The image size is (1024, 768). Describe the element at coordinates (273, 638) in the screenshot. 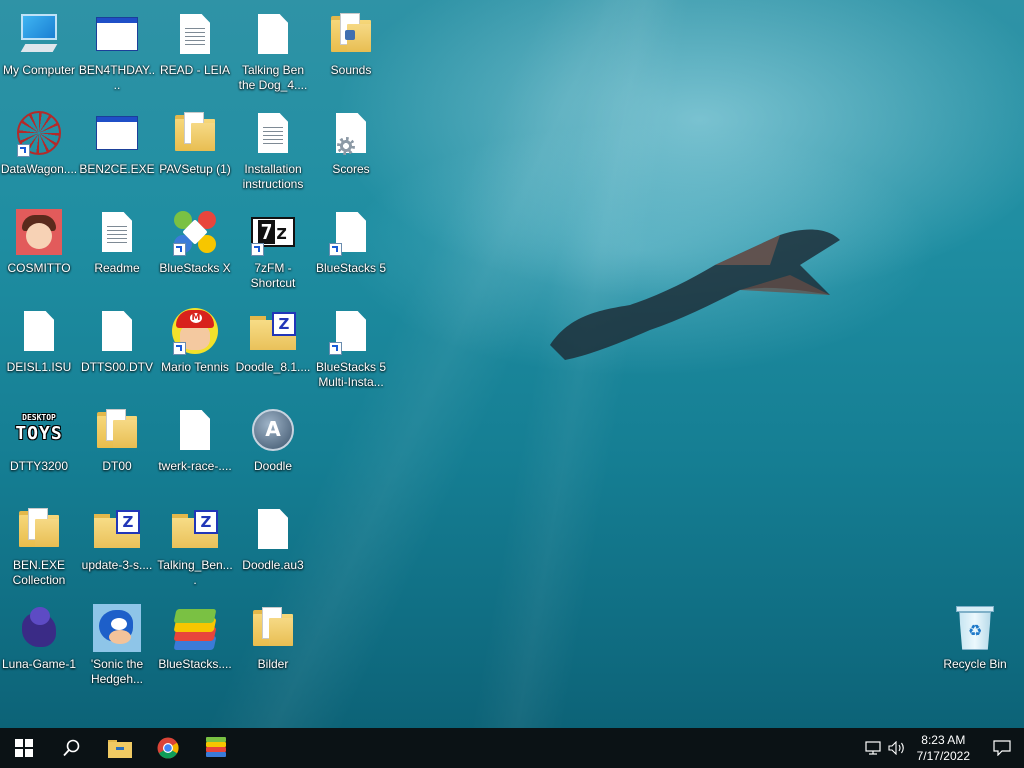

I see `desktop-icon-bilder: Bilder` at that location.